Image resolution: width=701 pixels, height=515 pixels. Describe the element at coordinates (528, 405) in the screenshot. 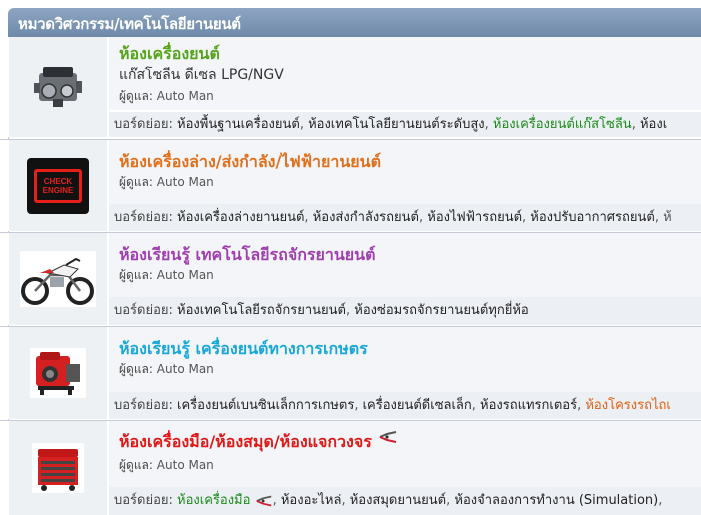

I see `subforum-link: ห้องรถแทรกเตอร์` at that location.